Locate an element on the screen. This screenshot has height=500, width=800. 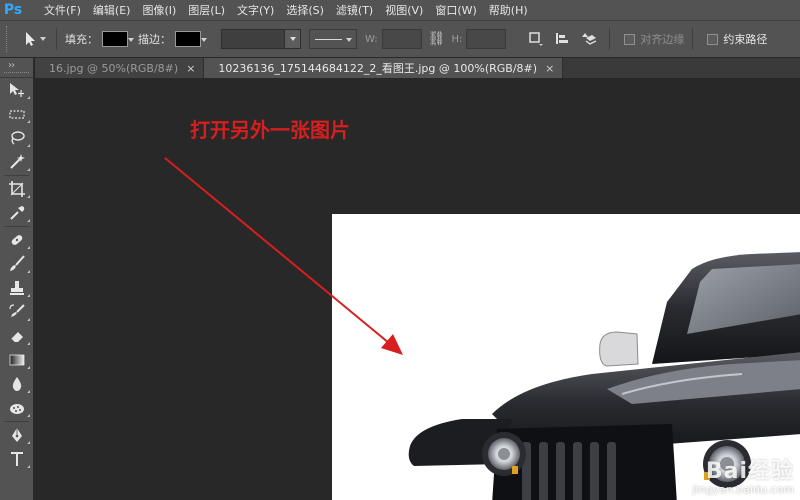
options-bar-grip is located at coordinates (9, 39).